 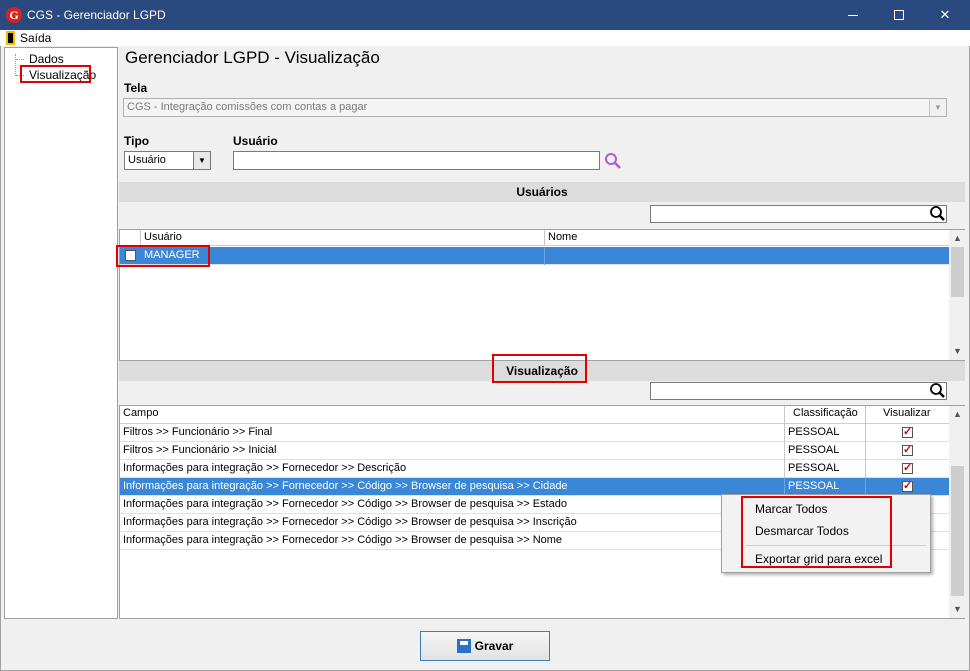 What do you see at coordinates (798, 214) in the screenshot?
I see `usuarios-search-input` at bounding box center [798, 214].